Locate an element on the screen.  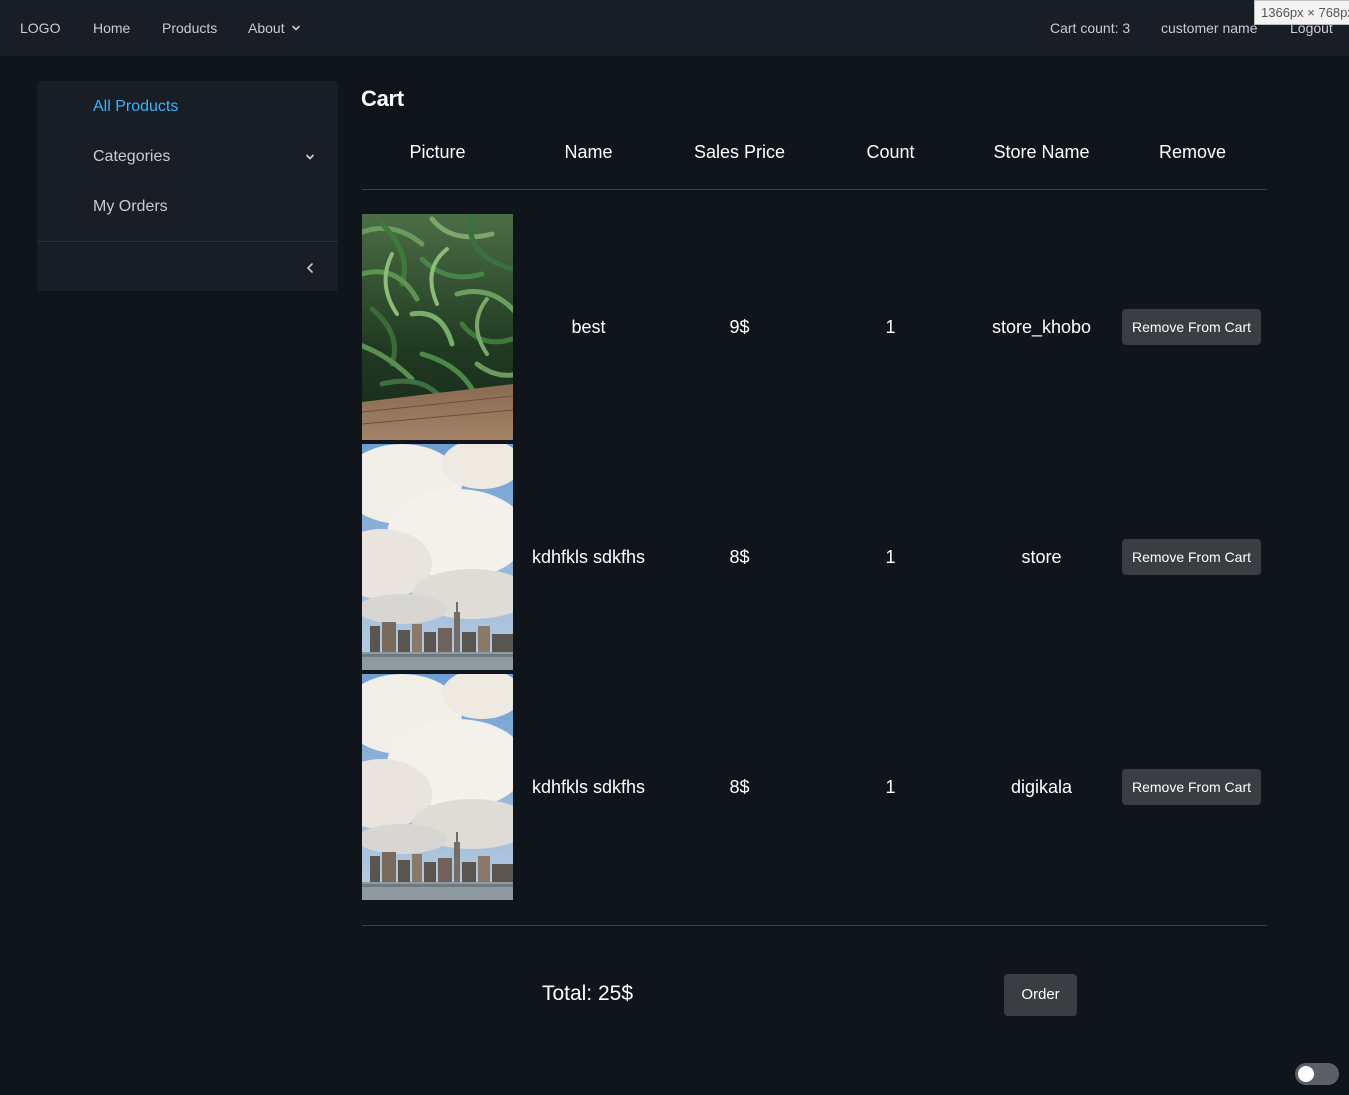
column-header-sales-price: Sales Price is located at coordinates (739, 152).